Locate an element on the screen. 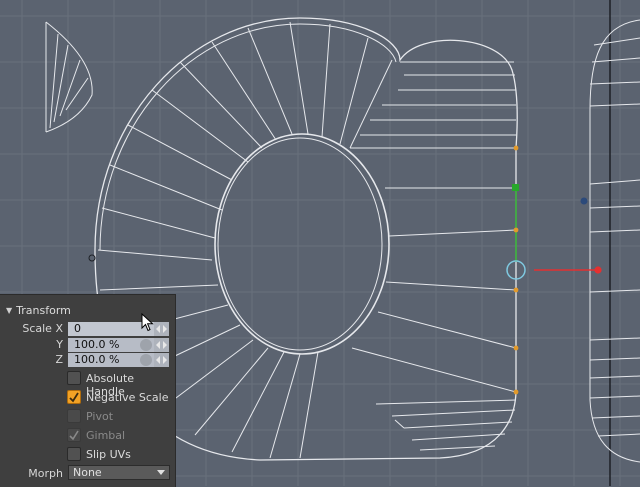 The width and height of the screenshot is (640, 487). gimbal-label: Gimbal is located at coordinates (106, 435).